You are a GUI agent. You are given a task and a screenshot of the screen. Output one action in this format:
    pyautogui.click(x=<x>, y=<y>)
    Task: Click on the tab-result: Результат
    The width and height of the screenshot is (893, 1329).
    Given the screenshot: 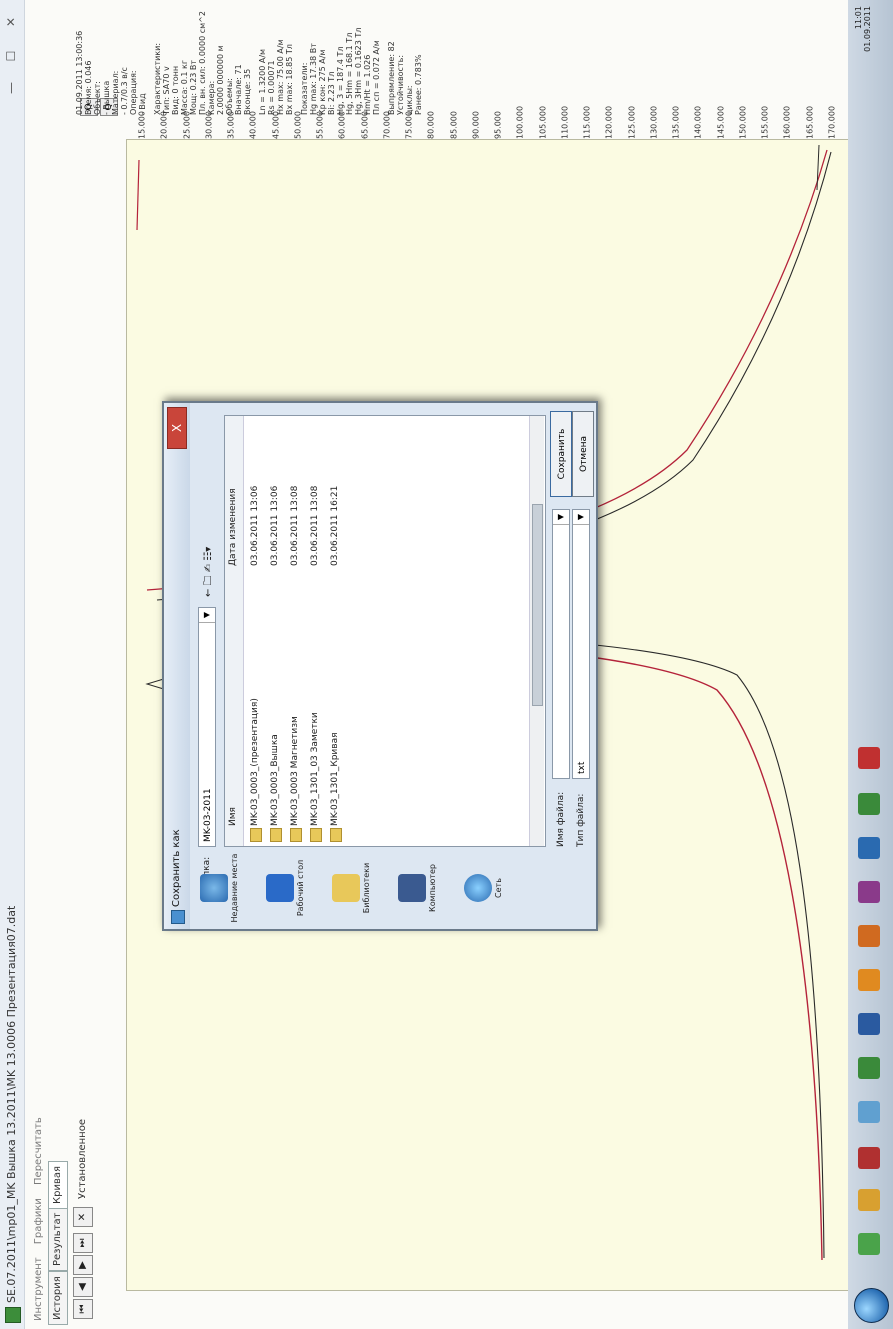 What is the action you would take?
    pyautogui.click(x=58, y=1239)
    